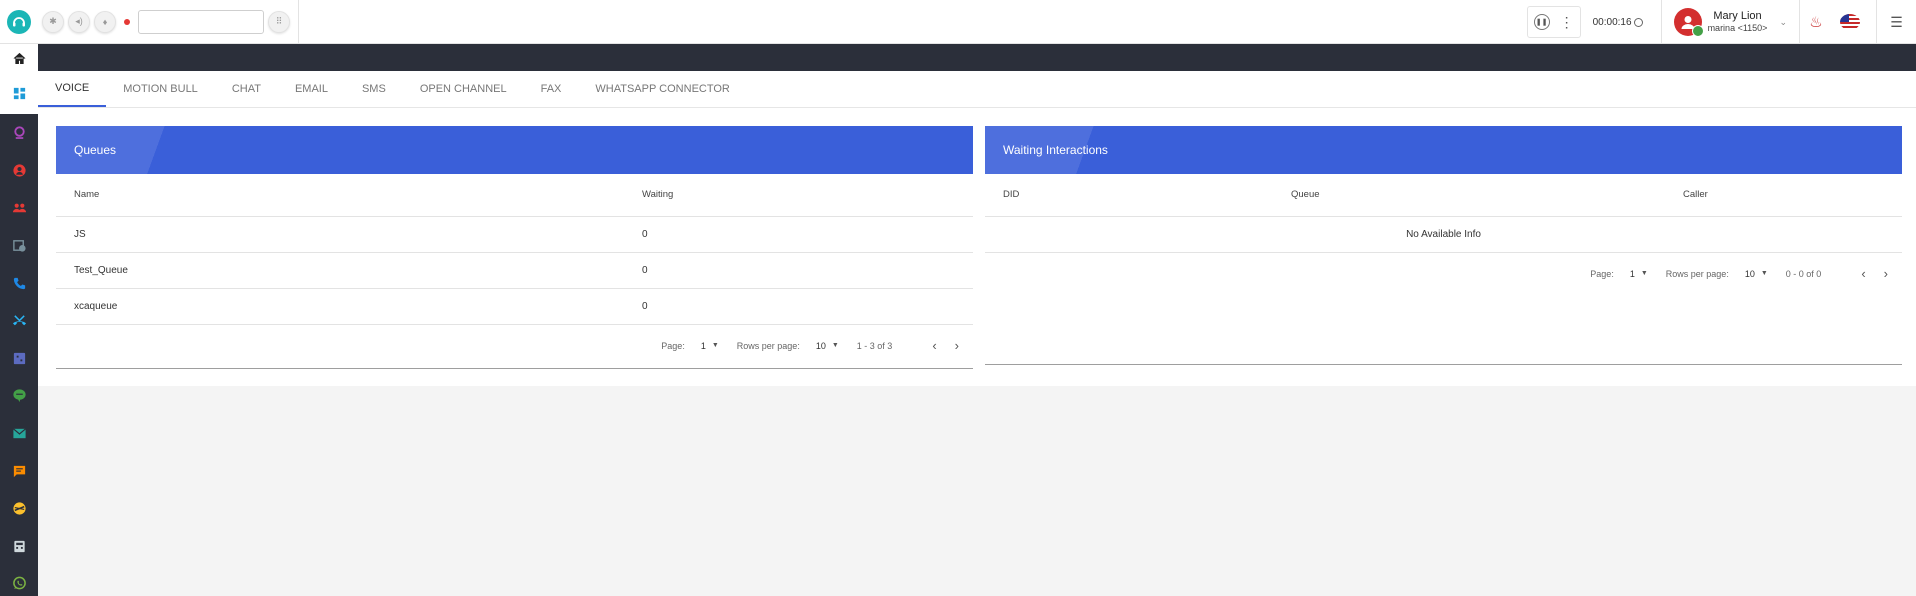  What do you see at coordinates (79, 21) in the screenshot?
I see `volume-button: ◂)` at bounding box center [79, 21].